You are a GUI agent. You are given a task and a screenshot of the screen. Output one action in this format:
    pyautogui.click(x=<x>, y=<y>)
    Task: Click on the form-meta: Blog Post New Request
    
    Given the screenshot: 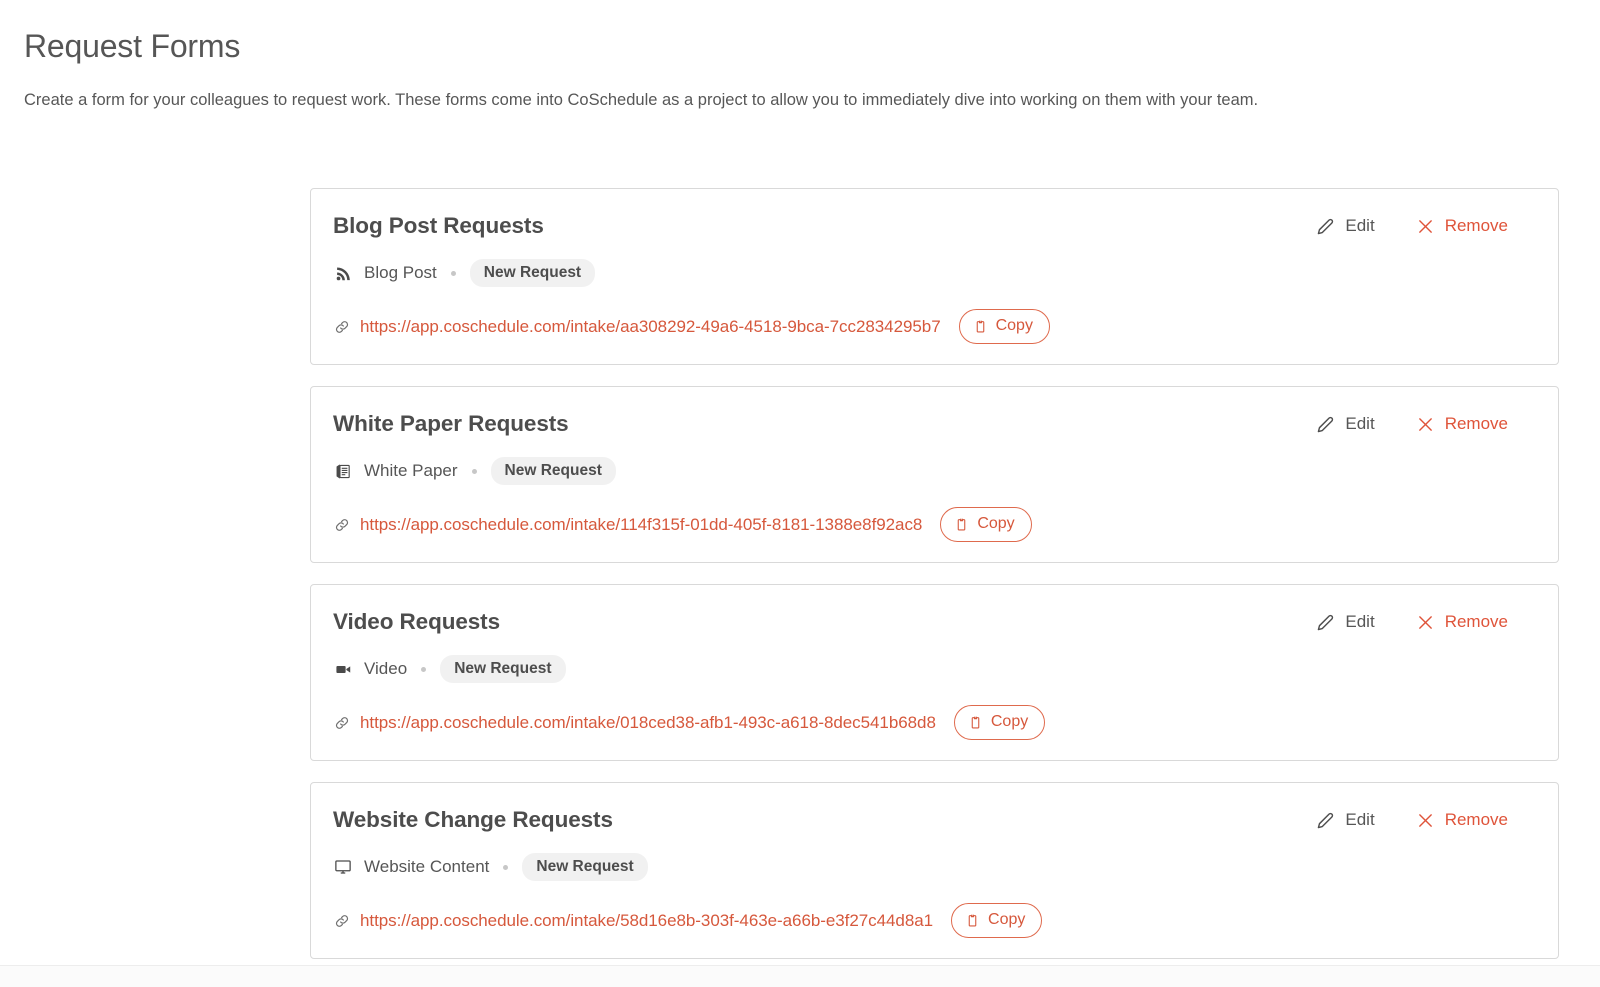 What is the action you would take?
    pyautogui.click(x=934, y=273)
    